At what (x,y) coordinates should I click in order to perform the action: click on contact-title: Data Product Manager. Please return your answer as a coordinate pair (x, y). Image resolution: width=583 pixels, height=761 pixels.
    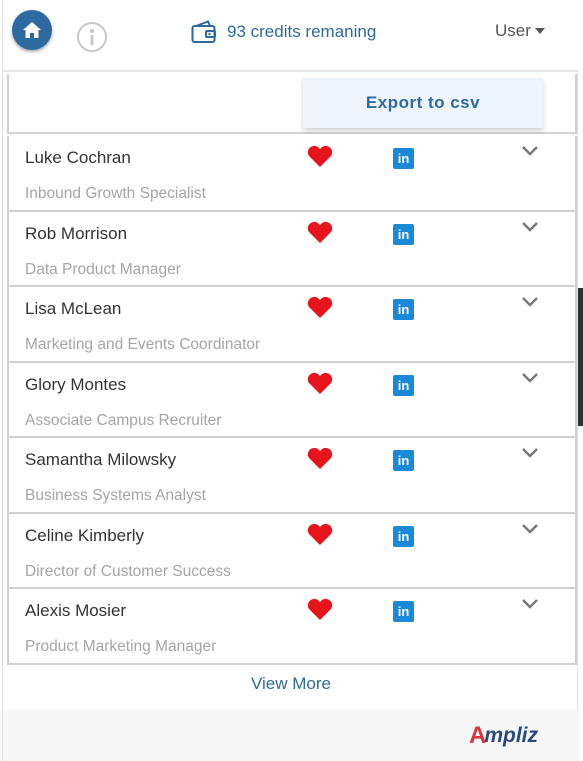
    Looking at the image, I should click on (103, 269).